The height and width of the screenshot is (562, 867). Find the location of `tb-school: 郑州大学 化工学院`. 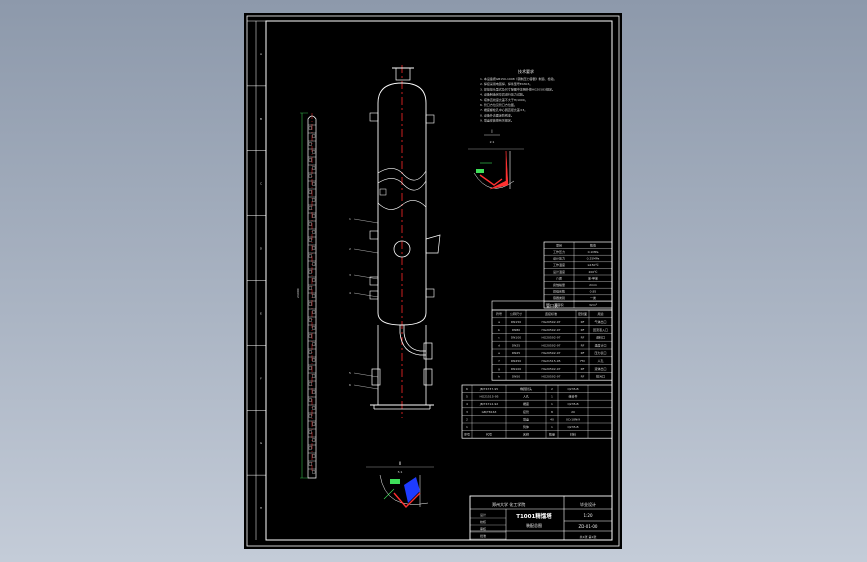

tb-school: 郑州大学 化工学院 is located at coordinates (508, 504).